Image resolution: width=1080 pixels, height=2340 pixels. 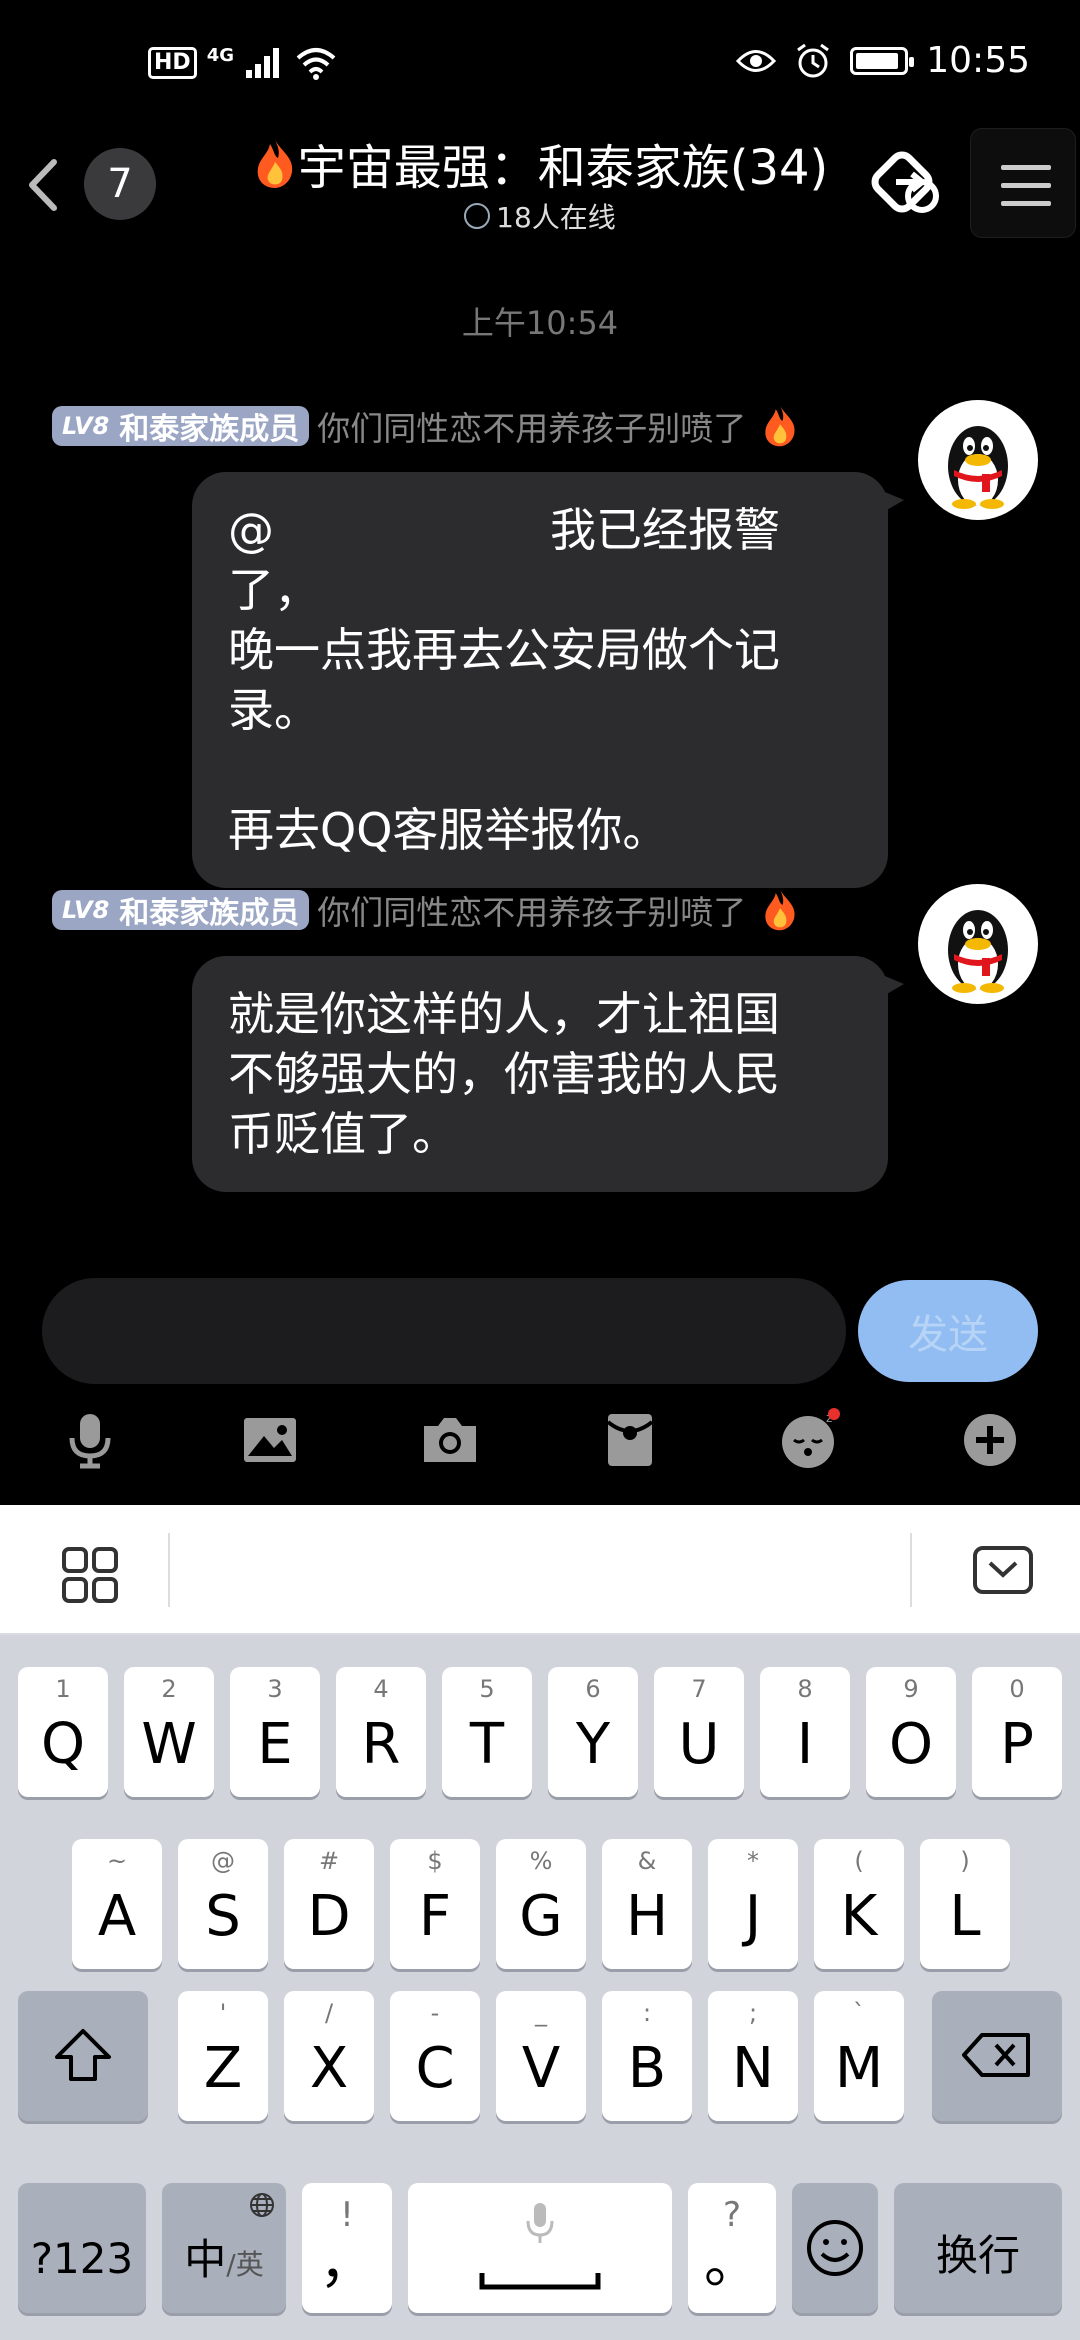 I want to click on key-s: @ S, so click(x=223, y=1904).